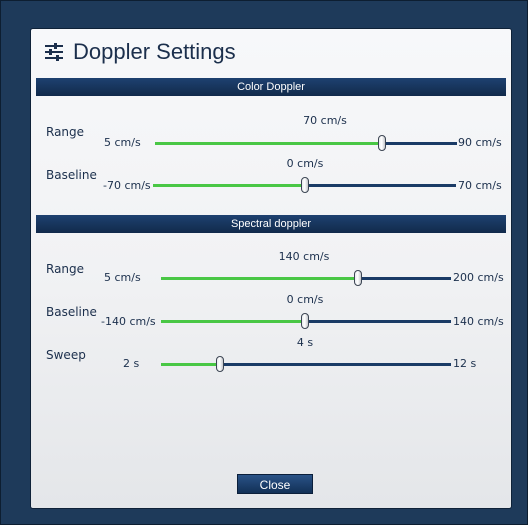 The width and height of the screenshot is (528, 525). I want to click on color-doppler-header: Color Doppler, so click(271, 87).